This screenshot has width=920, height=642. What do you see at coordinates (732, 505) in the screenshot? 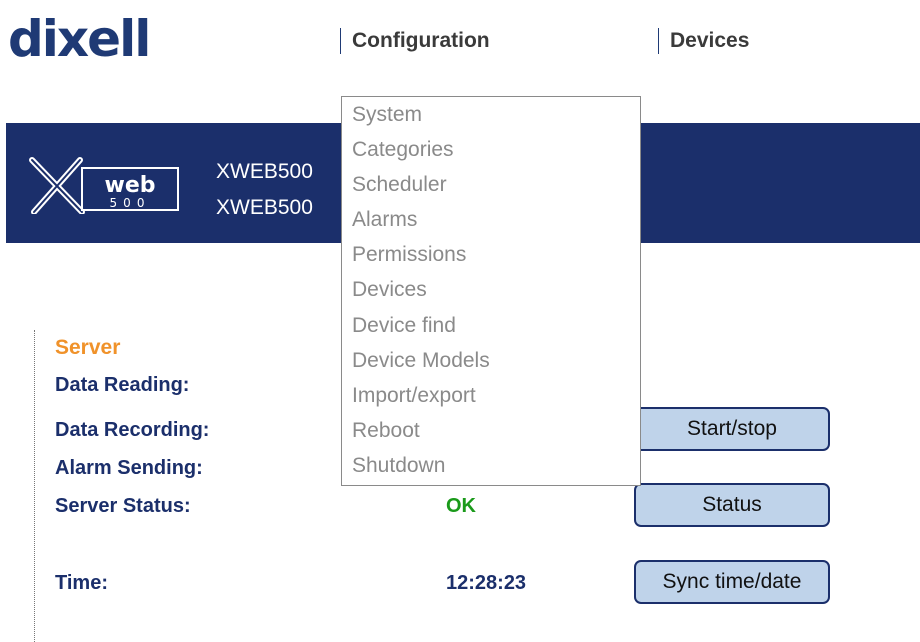
I see `status-button: Status` at bounding box center [732, 505].